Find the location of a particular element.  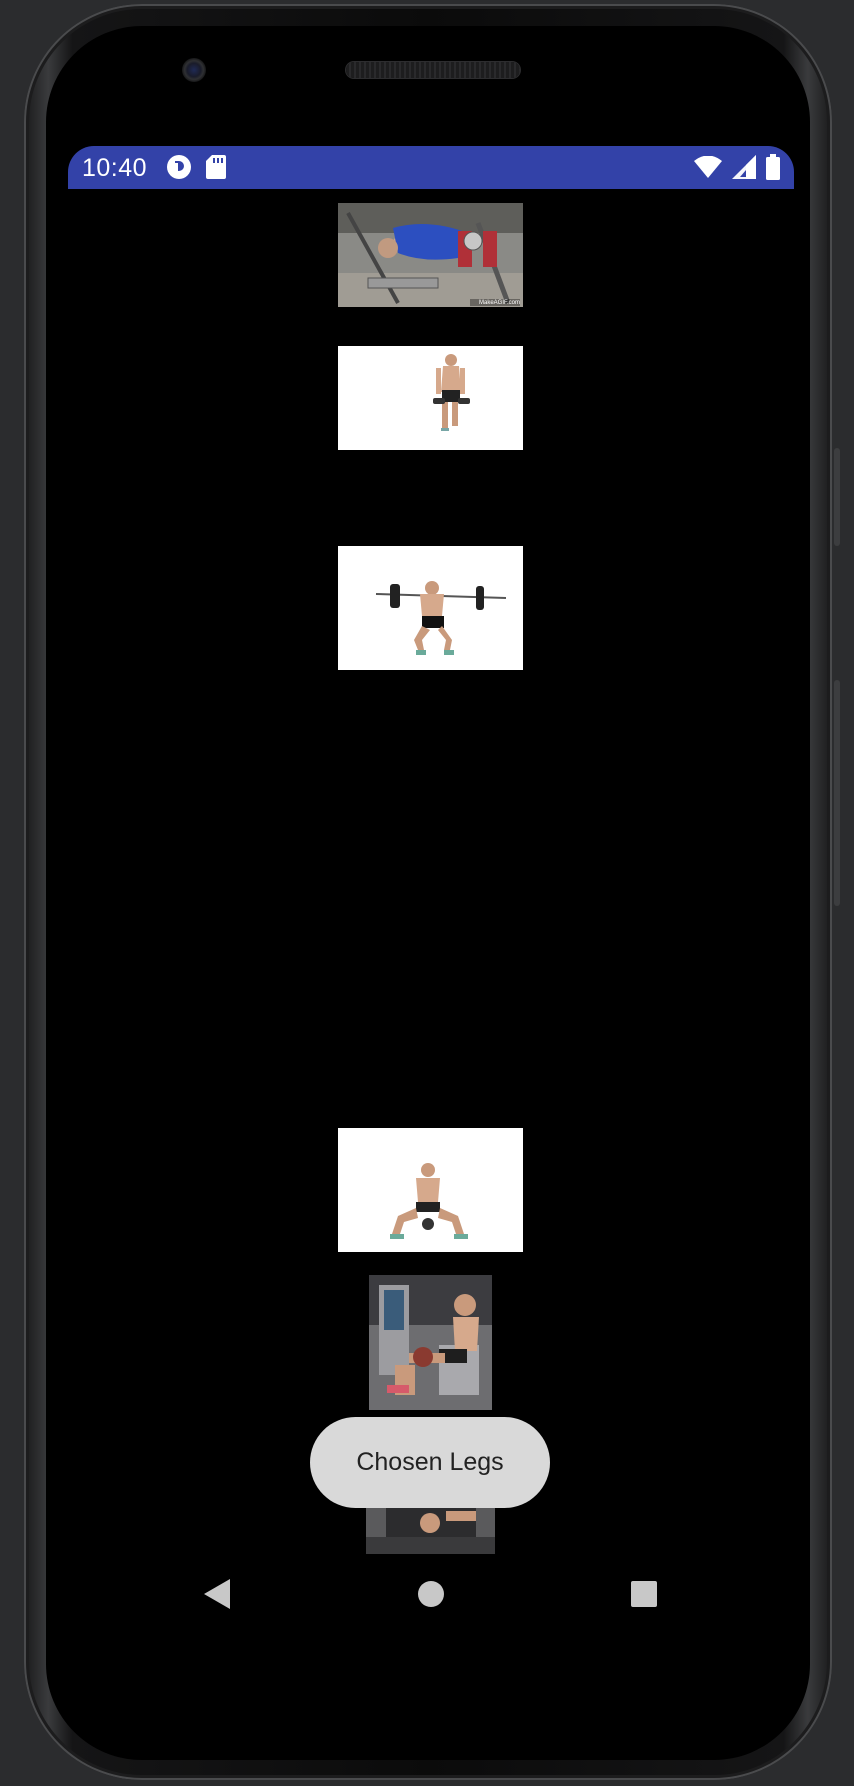

home-icon is located at coordinates (431, 1596).